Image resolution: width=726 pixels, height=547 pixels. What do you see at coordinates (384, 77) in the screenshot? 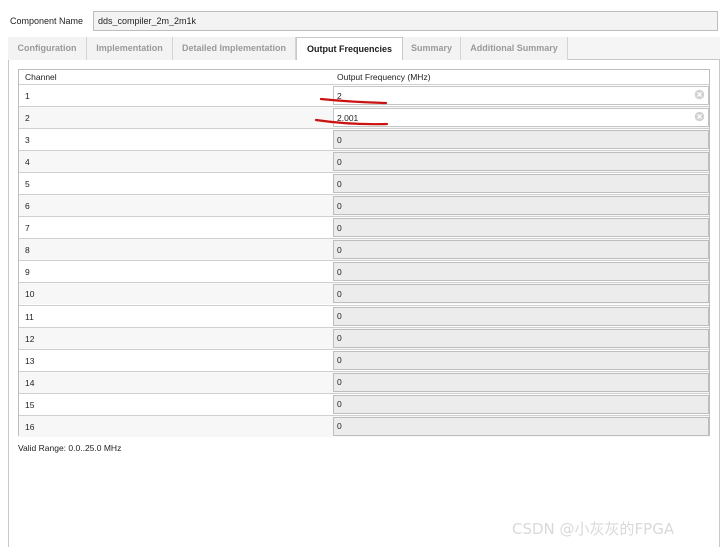
I see `frequency-column-header: Output Frequency (MHz)` at bounding box center [384, 77].